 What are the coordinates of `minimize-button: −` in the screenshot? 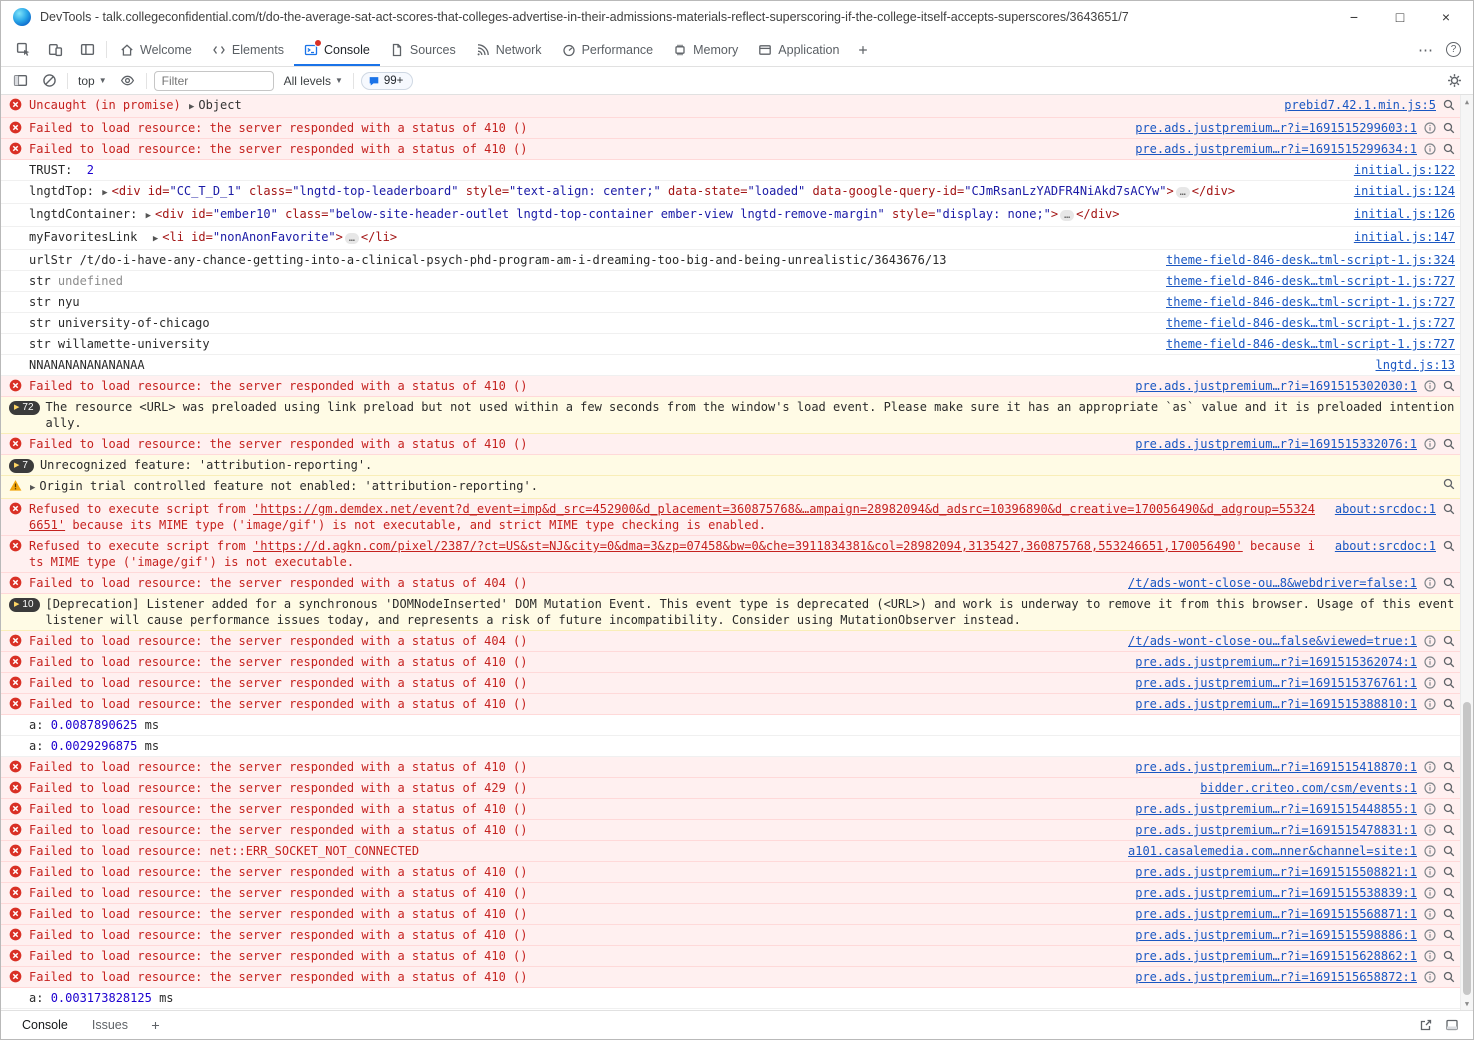 It's located at (1354, 17).